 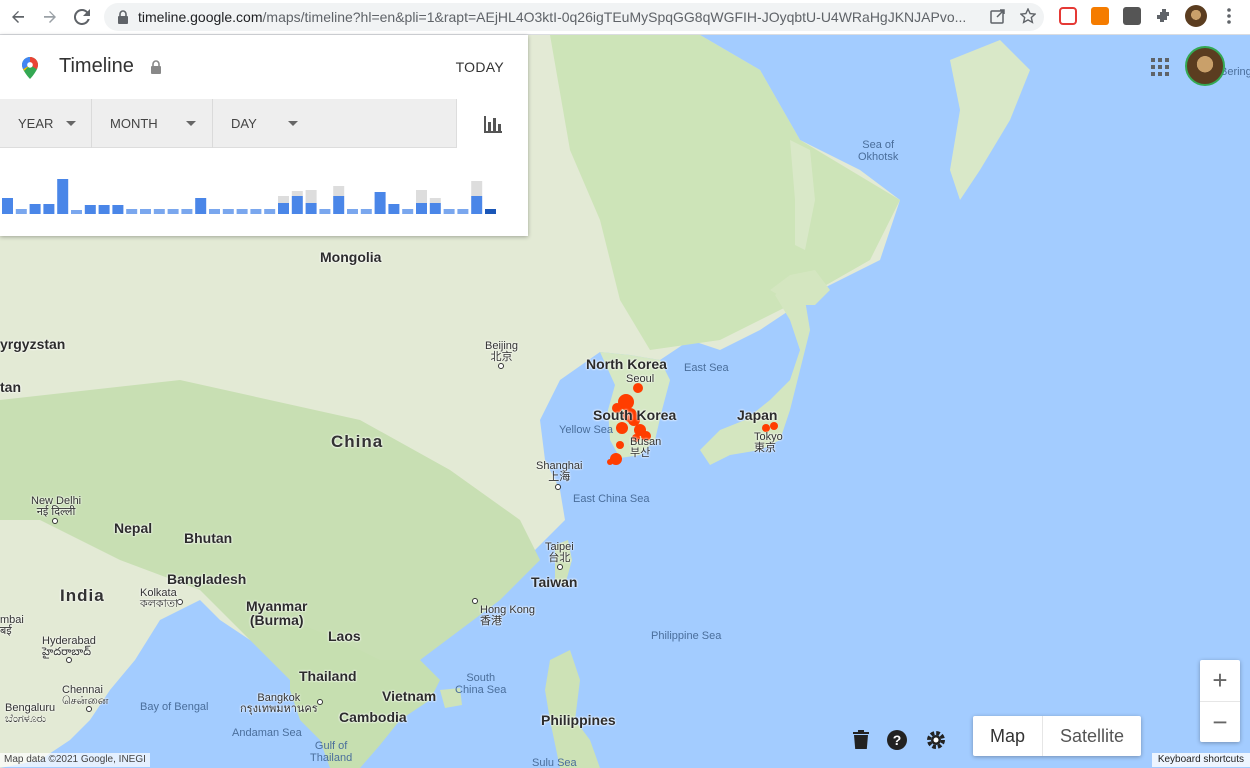 I want to click on shield-extension-icon, so click(x=1068, y=16).